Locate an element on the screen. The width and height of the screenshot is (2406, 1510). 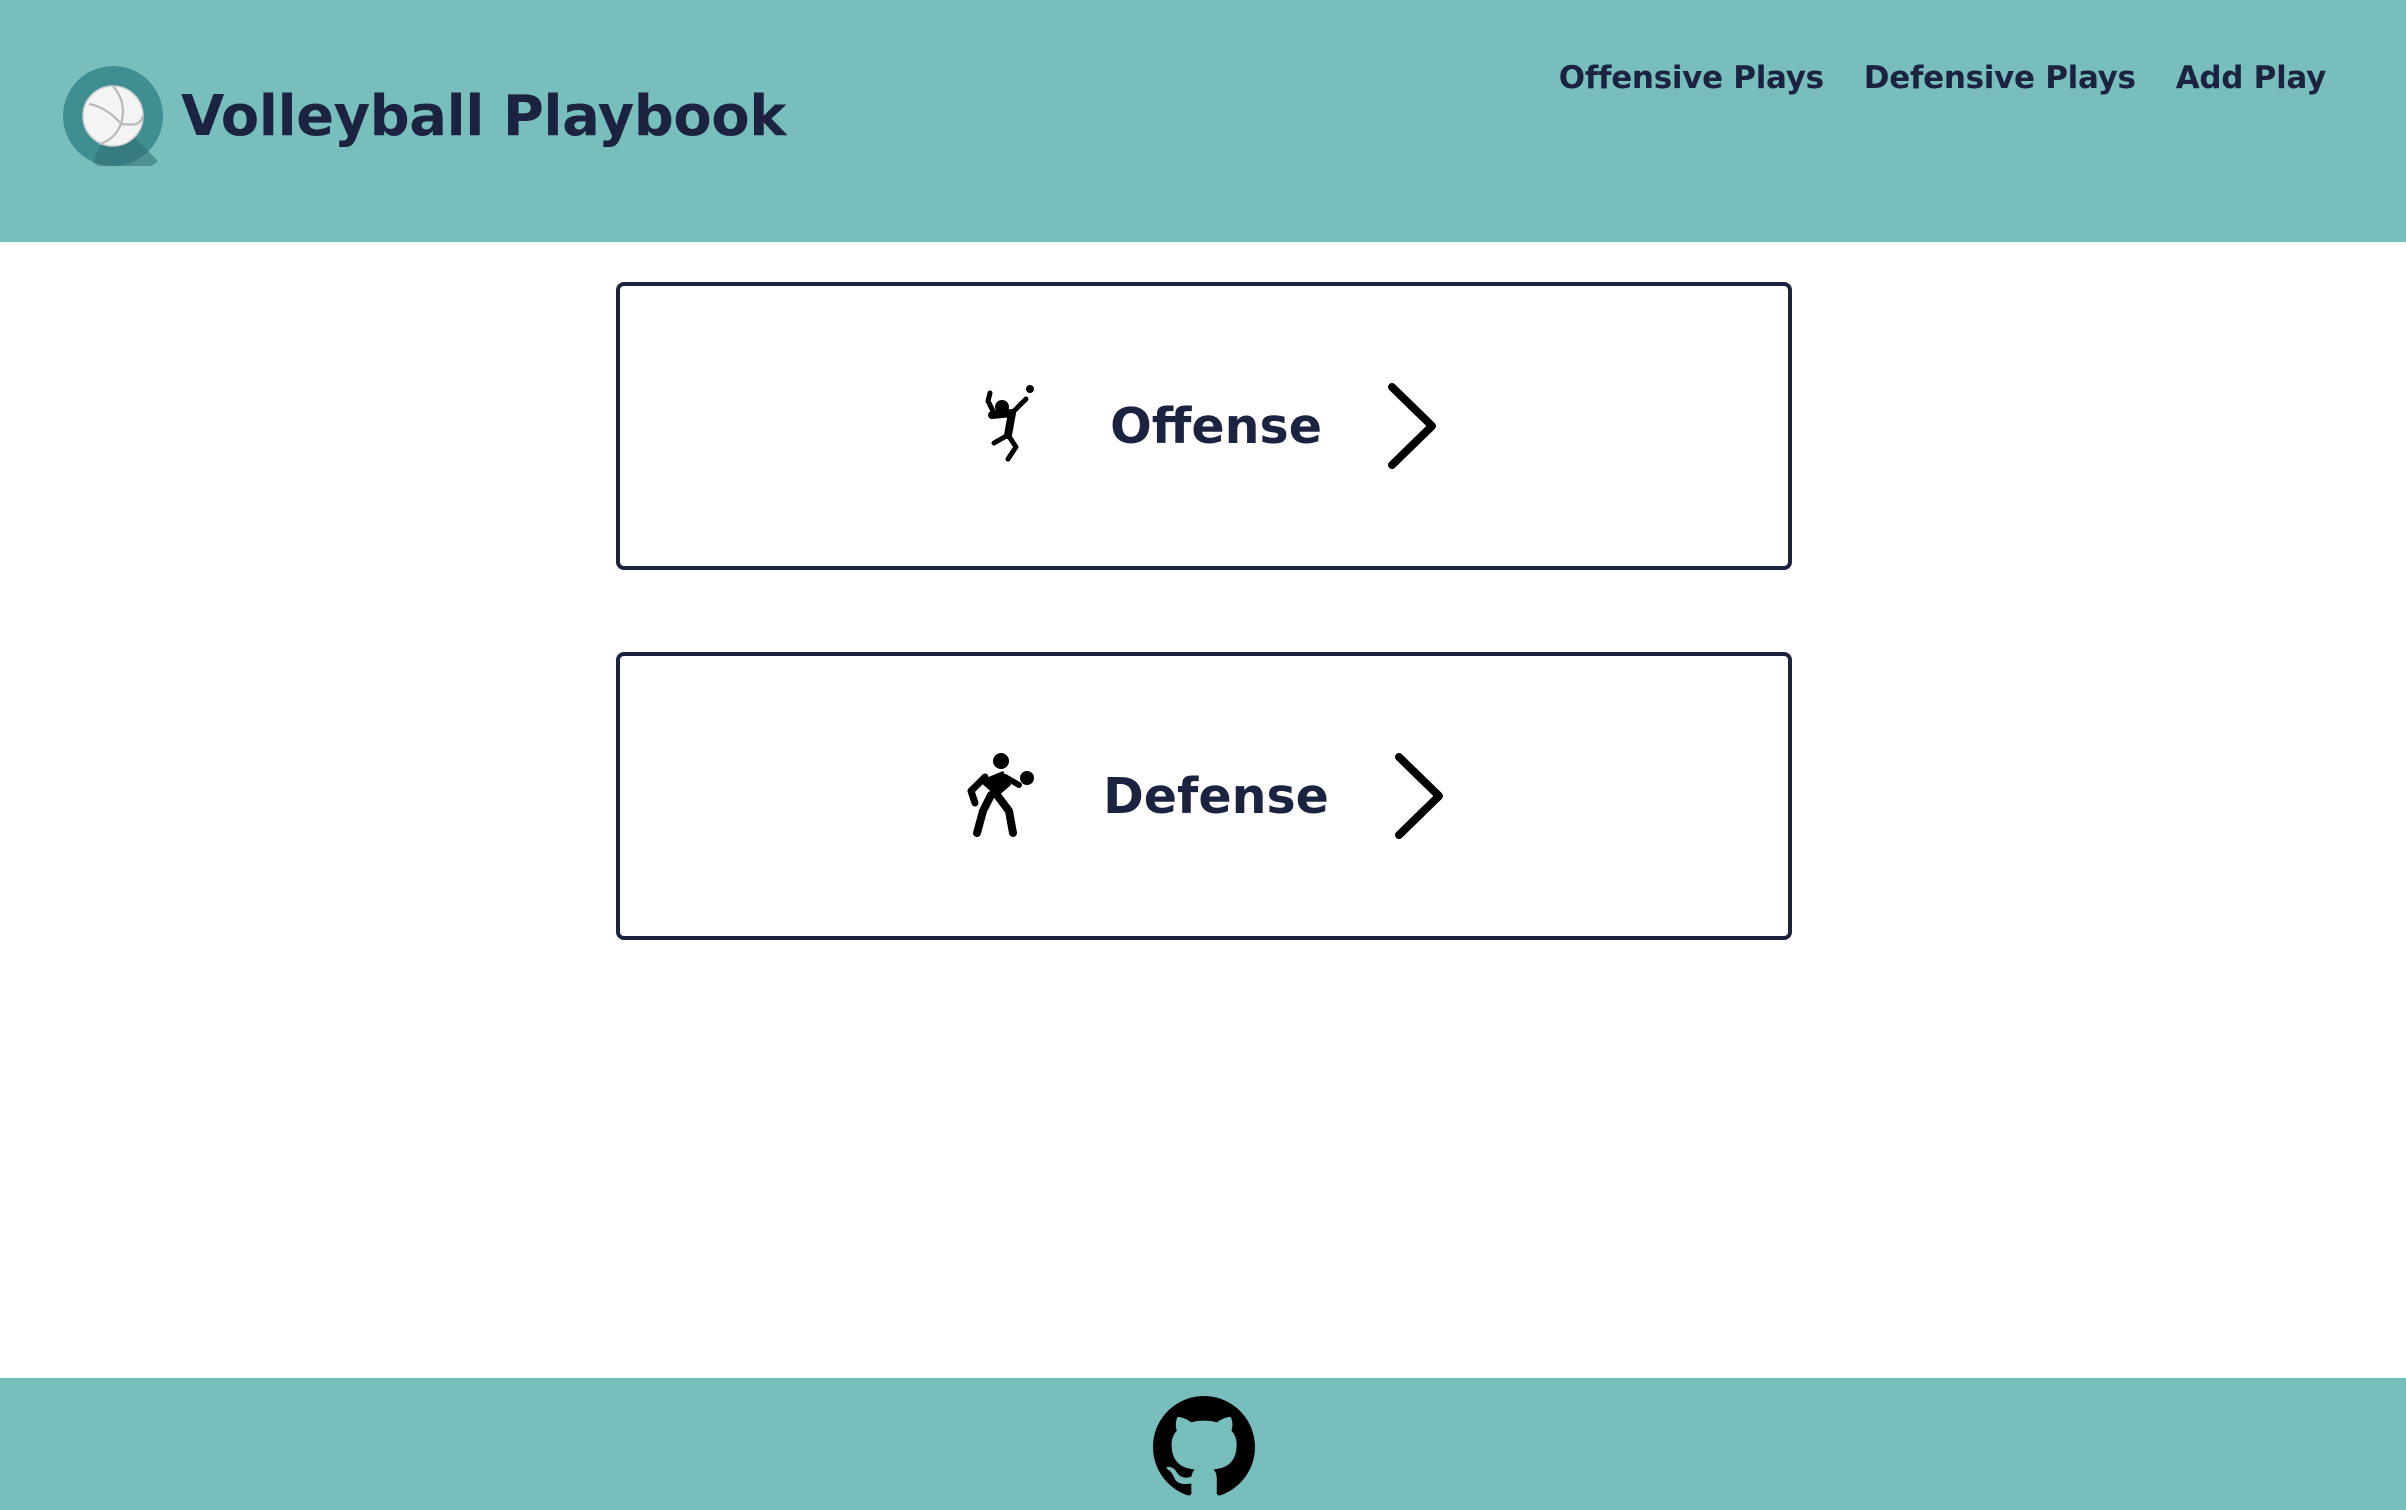
site-footer is located at coordinates (1203, 1444).